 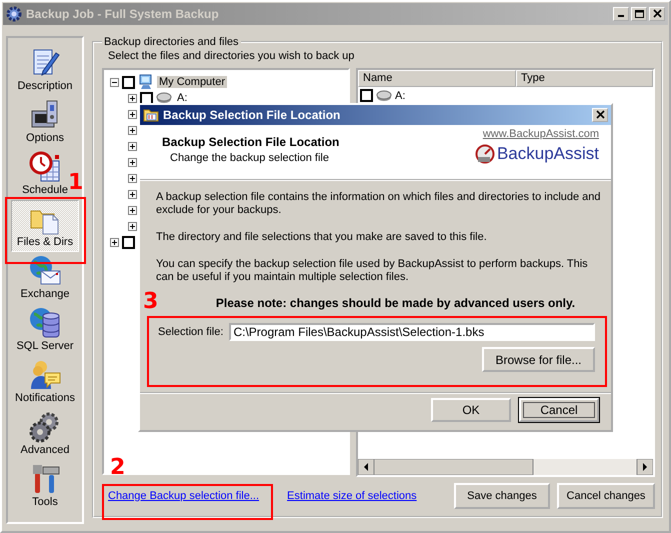 I want to click on clock-calendar-icon, so click(x=45, y=167).